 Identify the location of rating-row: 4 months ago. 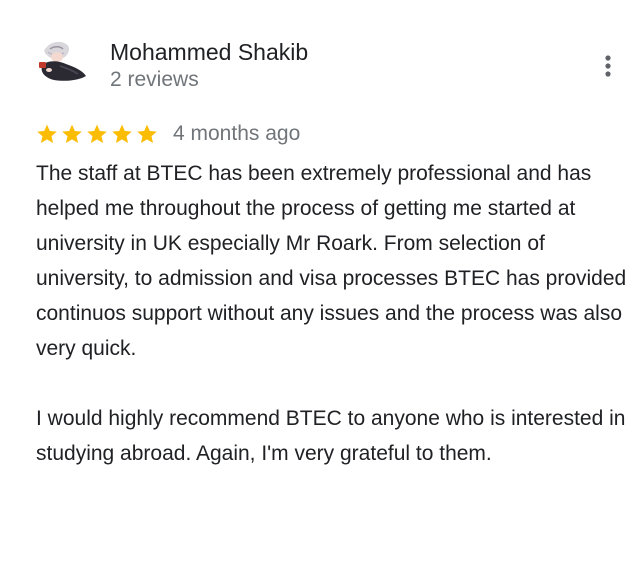
(168, 134).